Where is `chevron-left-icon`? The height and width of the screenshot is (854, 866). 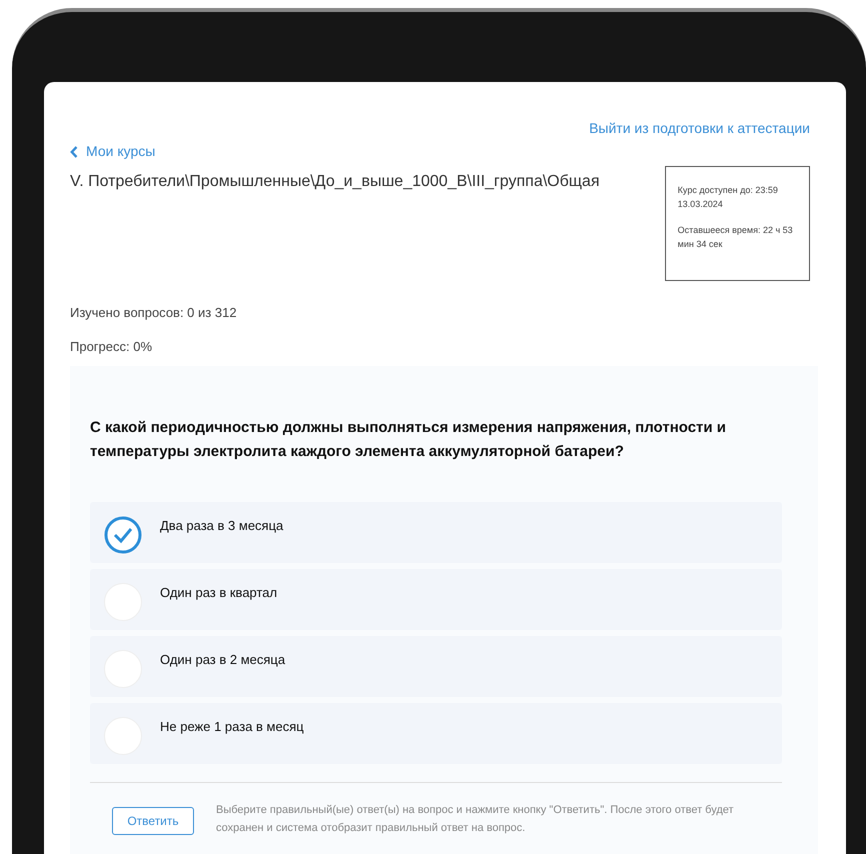 chevron-left-icon is located at coordinates (74, 152).